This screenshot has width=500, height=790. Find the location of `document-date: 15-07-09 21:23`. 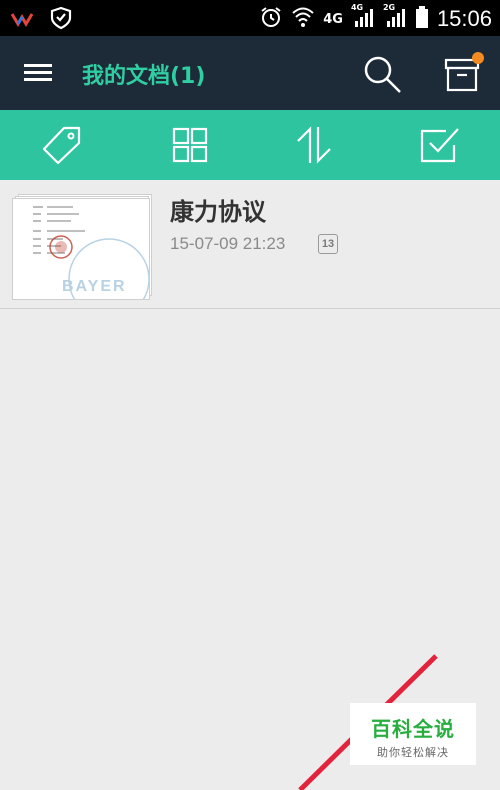

document-date: 15-07-09 21:23 is located at coordinates (228, 243).